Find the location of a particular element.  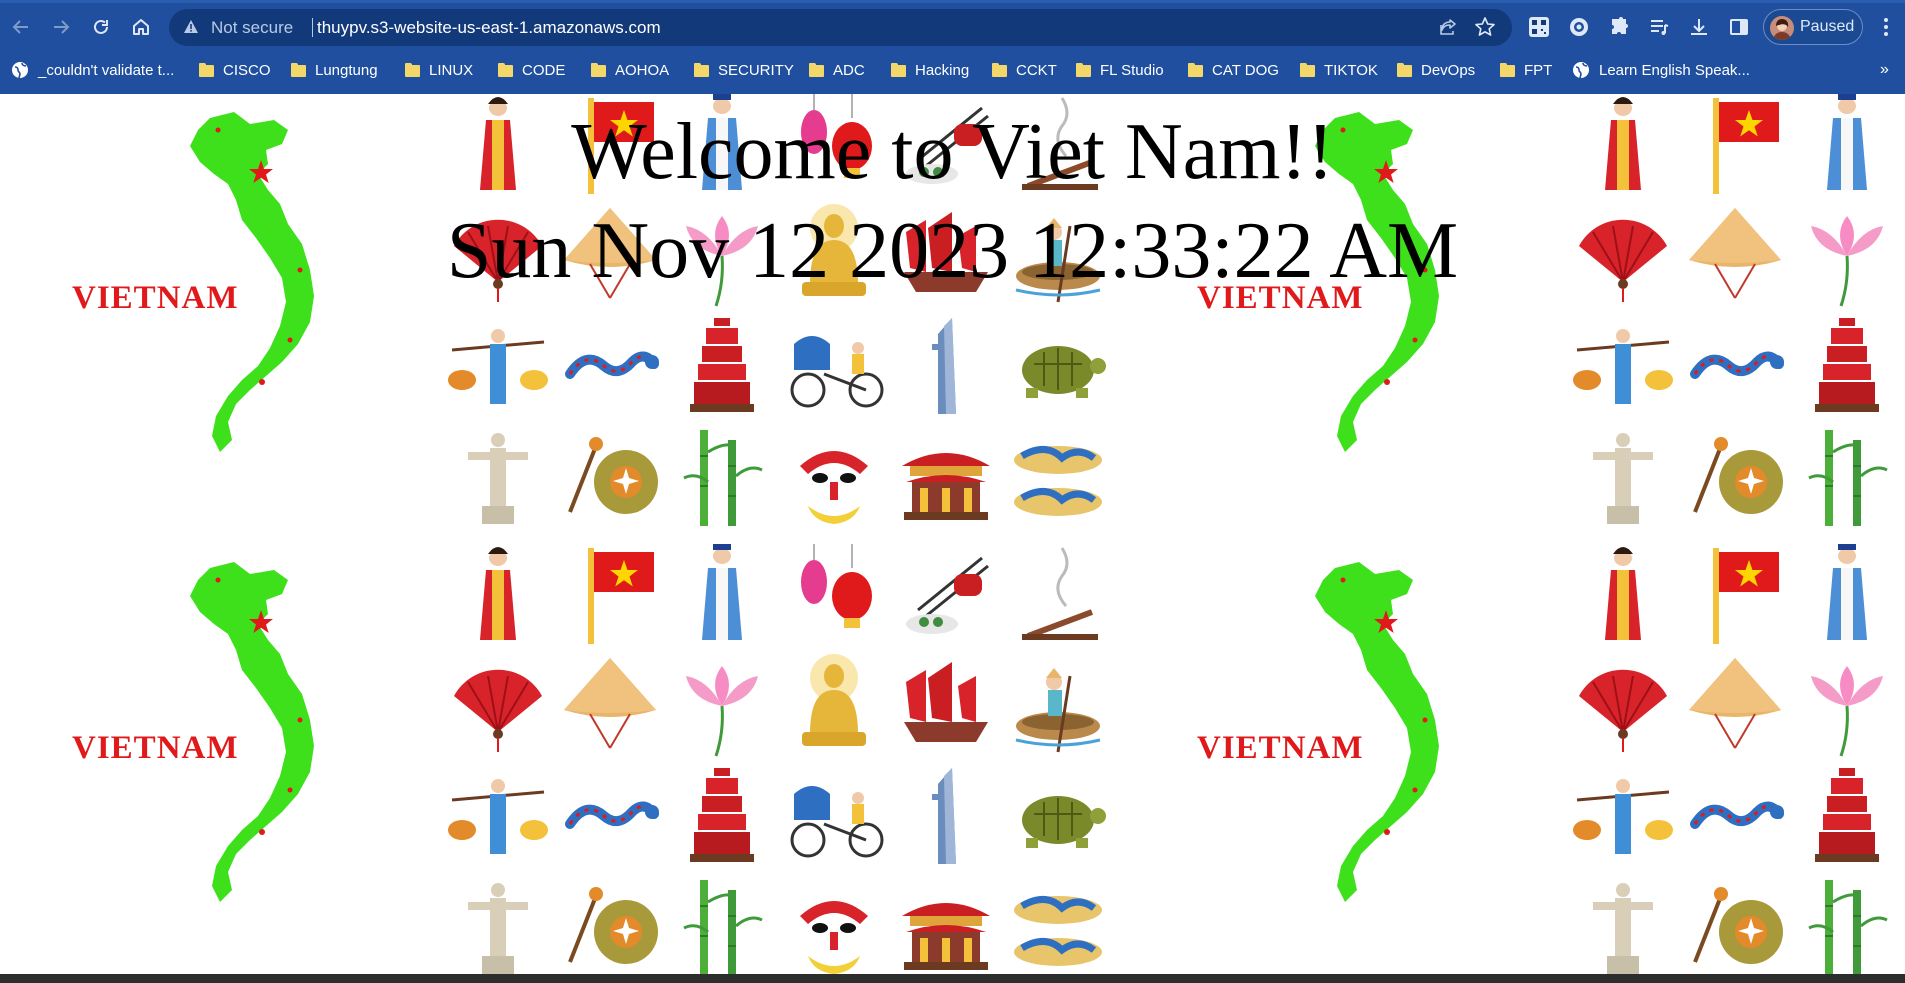

bookmark-label: FPT is located at coordinates (1538, 70).